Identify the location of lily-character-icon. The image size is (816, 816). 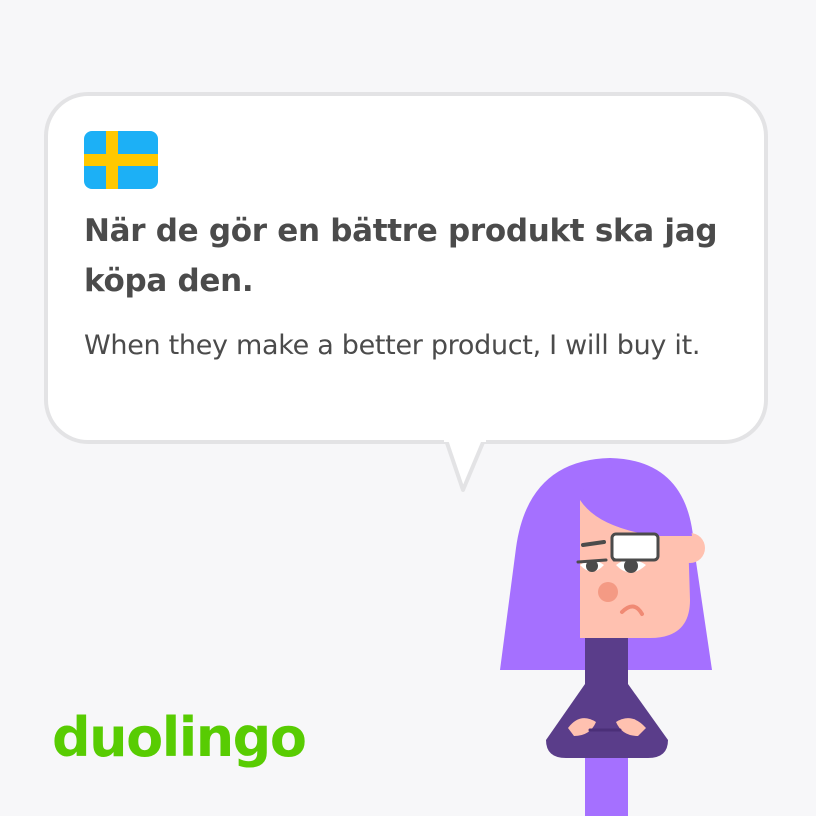
(606, 637).